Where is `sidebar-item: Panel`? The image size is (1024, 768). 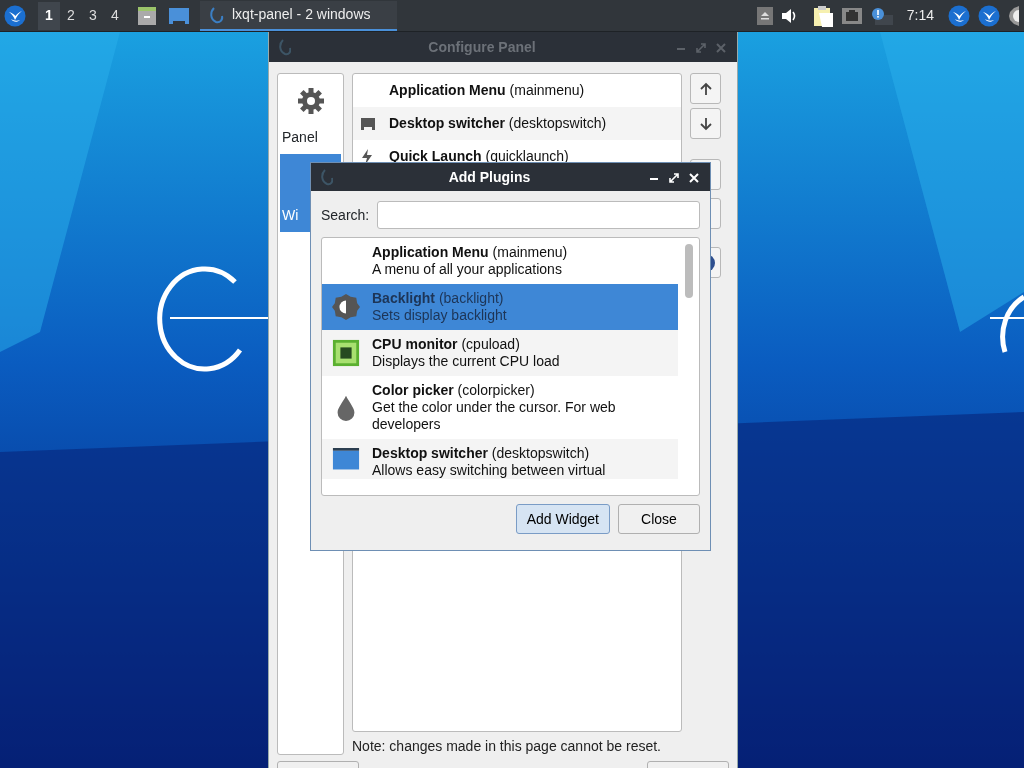
sidebar-item: Panel is located at coordinates (310, 115).